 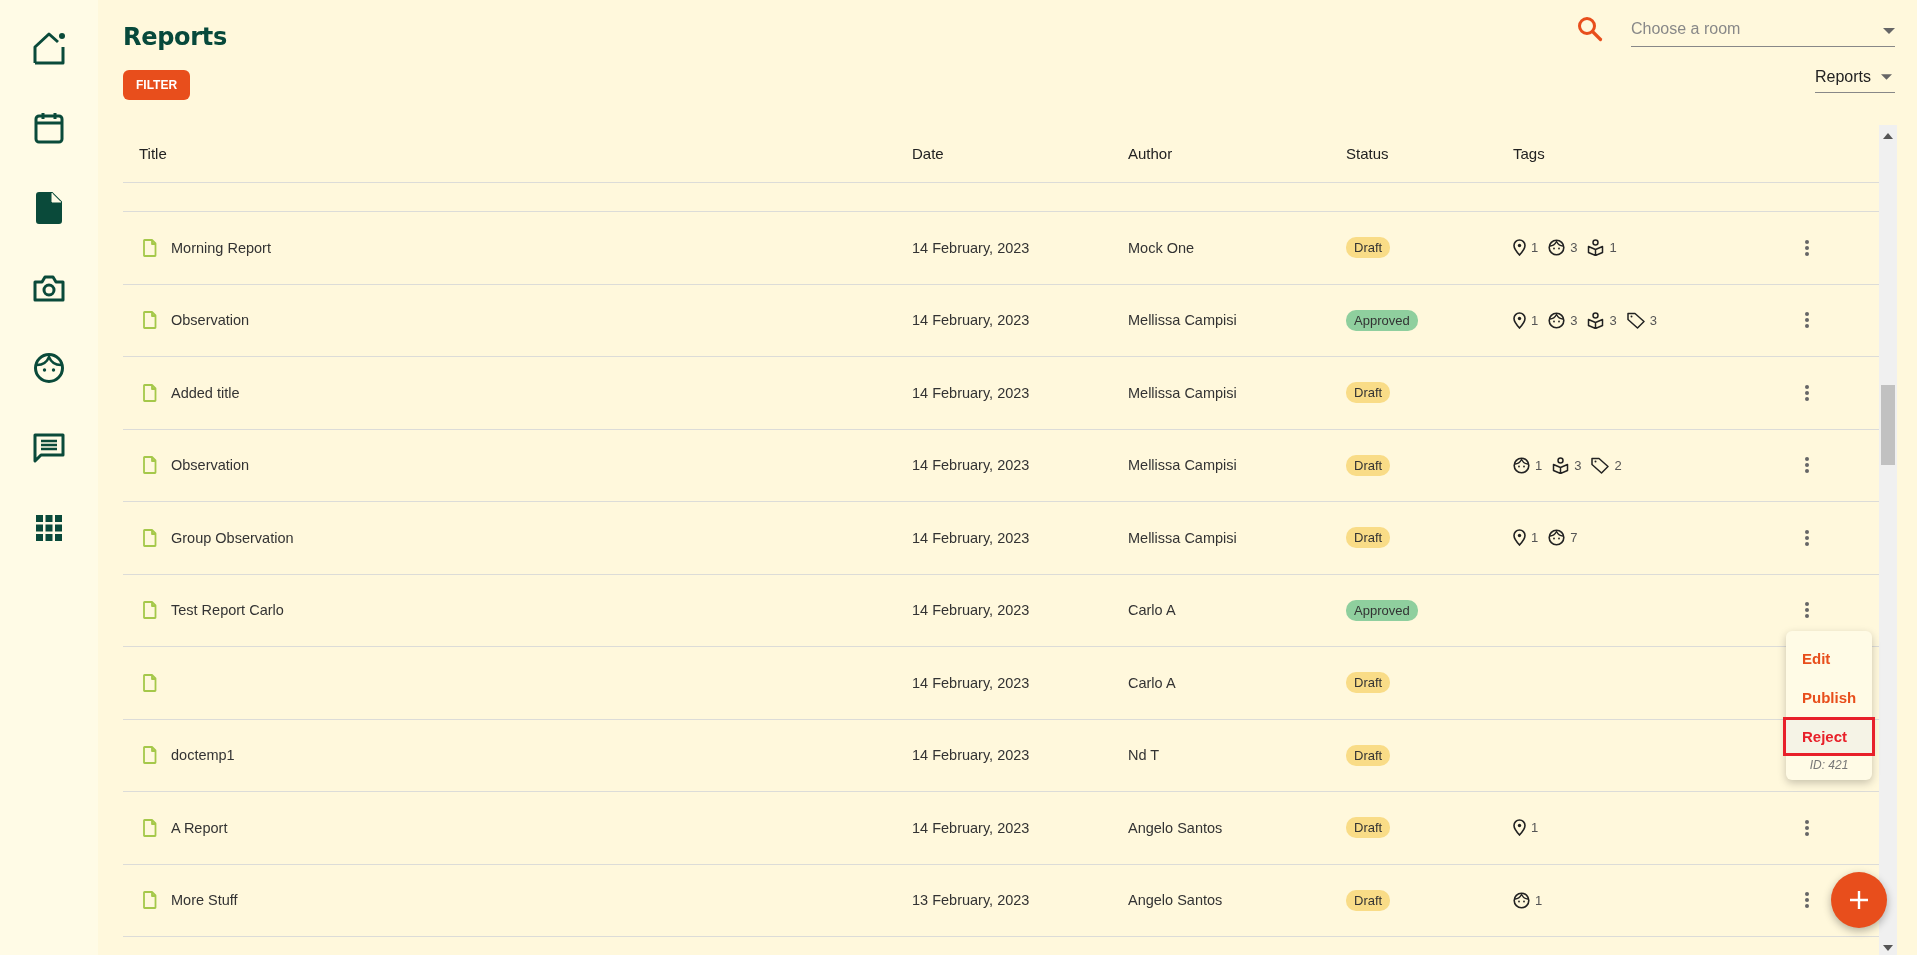 I want to click on plus-icon, so click(x=1859, y=900).